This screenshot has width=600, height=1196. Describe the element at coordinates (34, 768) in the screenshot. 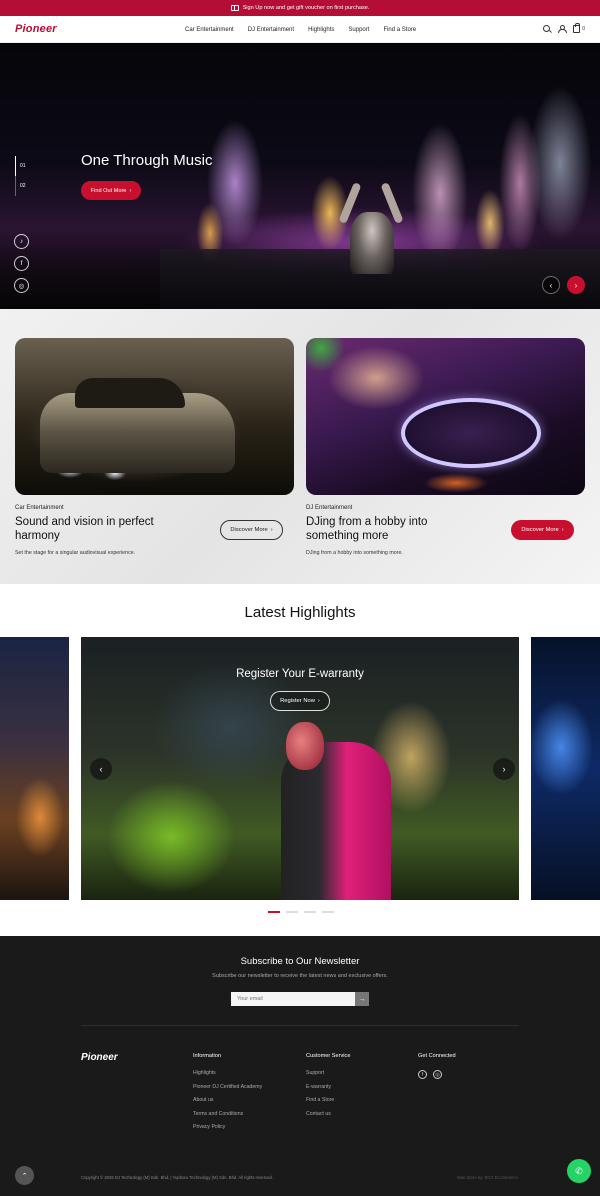

I see `highlight-slide-prev-preview` at that location.